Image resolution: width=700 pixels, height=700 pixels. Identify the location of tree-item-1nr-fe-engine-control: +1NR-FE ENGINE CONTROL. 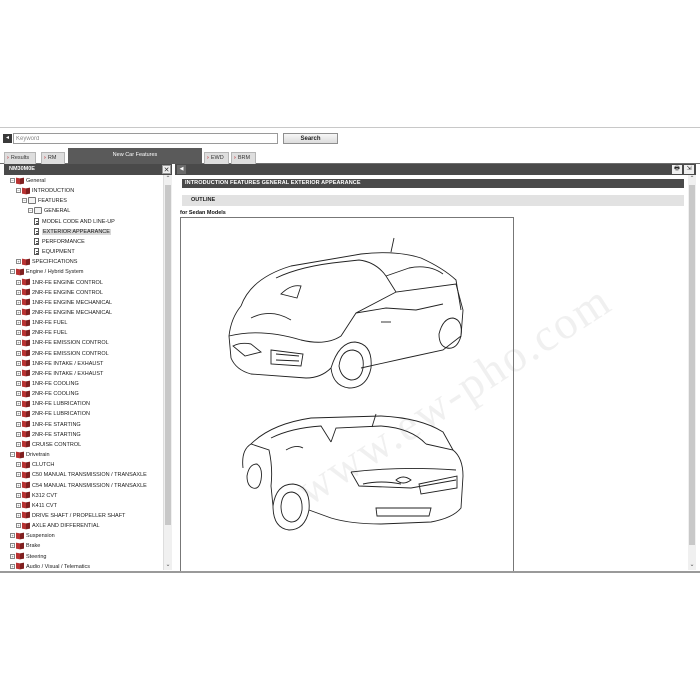
(59, 283).